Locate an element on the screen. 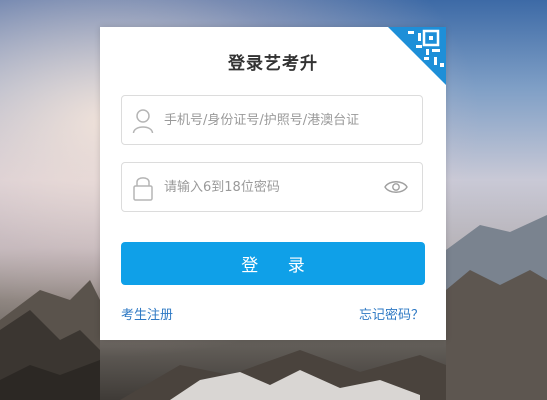 Image resolution: width=547 pixels, height=400 pixels. eye-icon is located at coordinates (396, 187).